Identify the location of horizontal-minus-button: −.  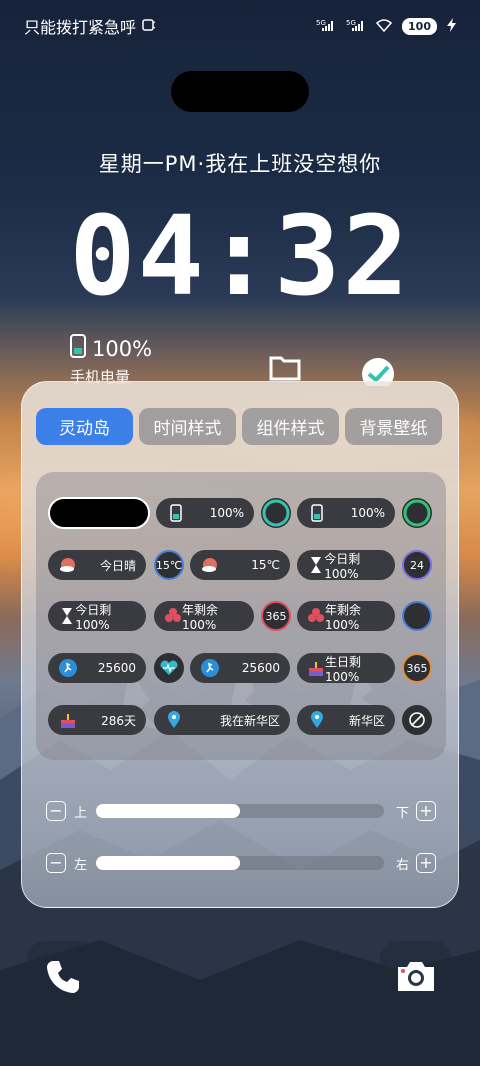
(56, 863).